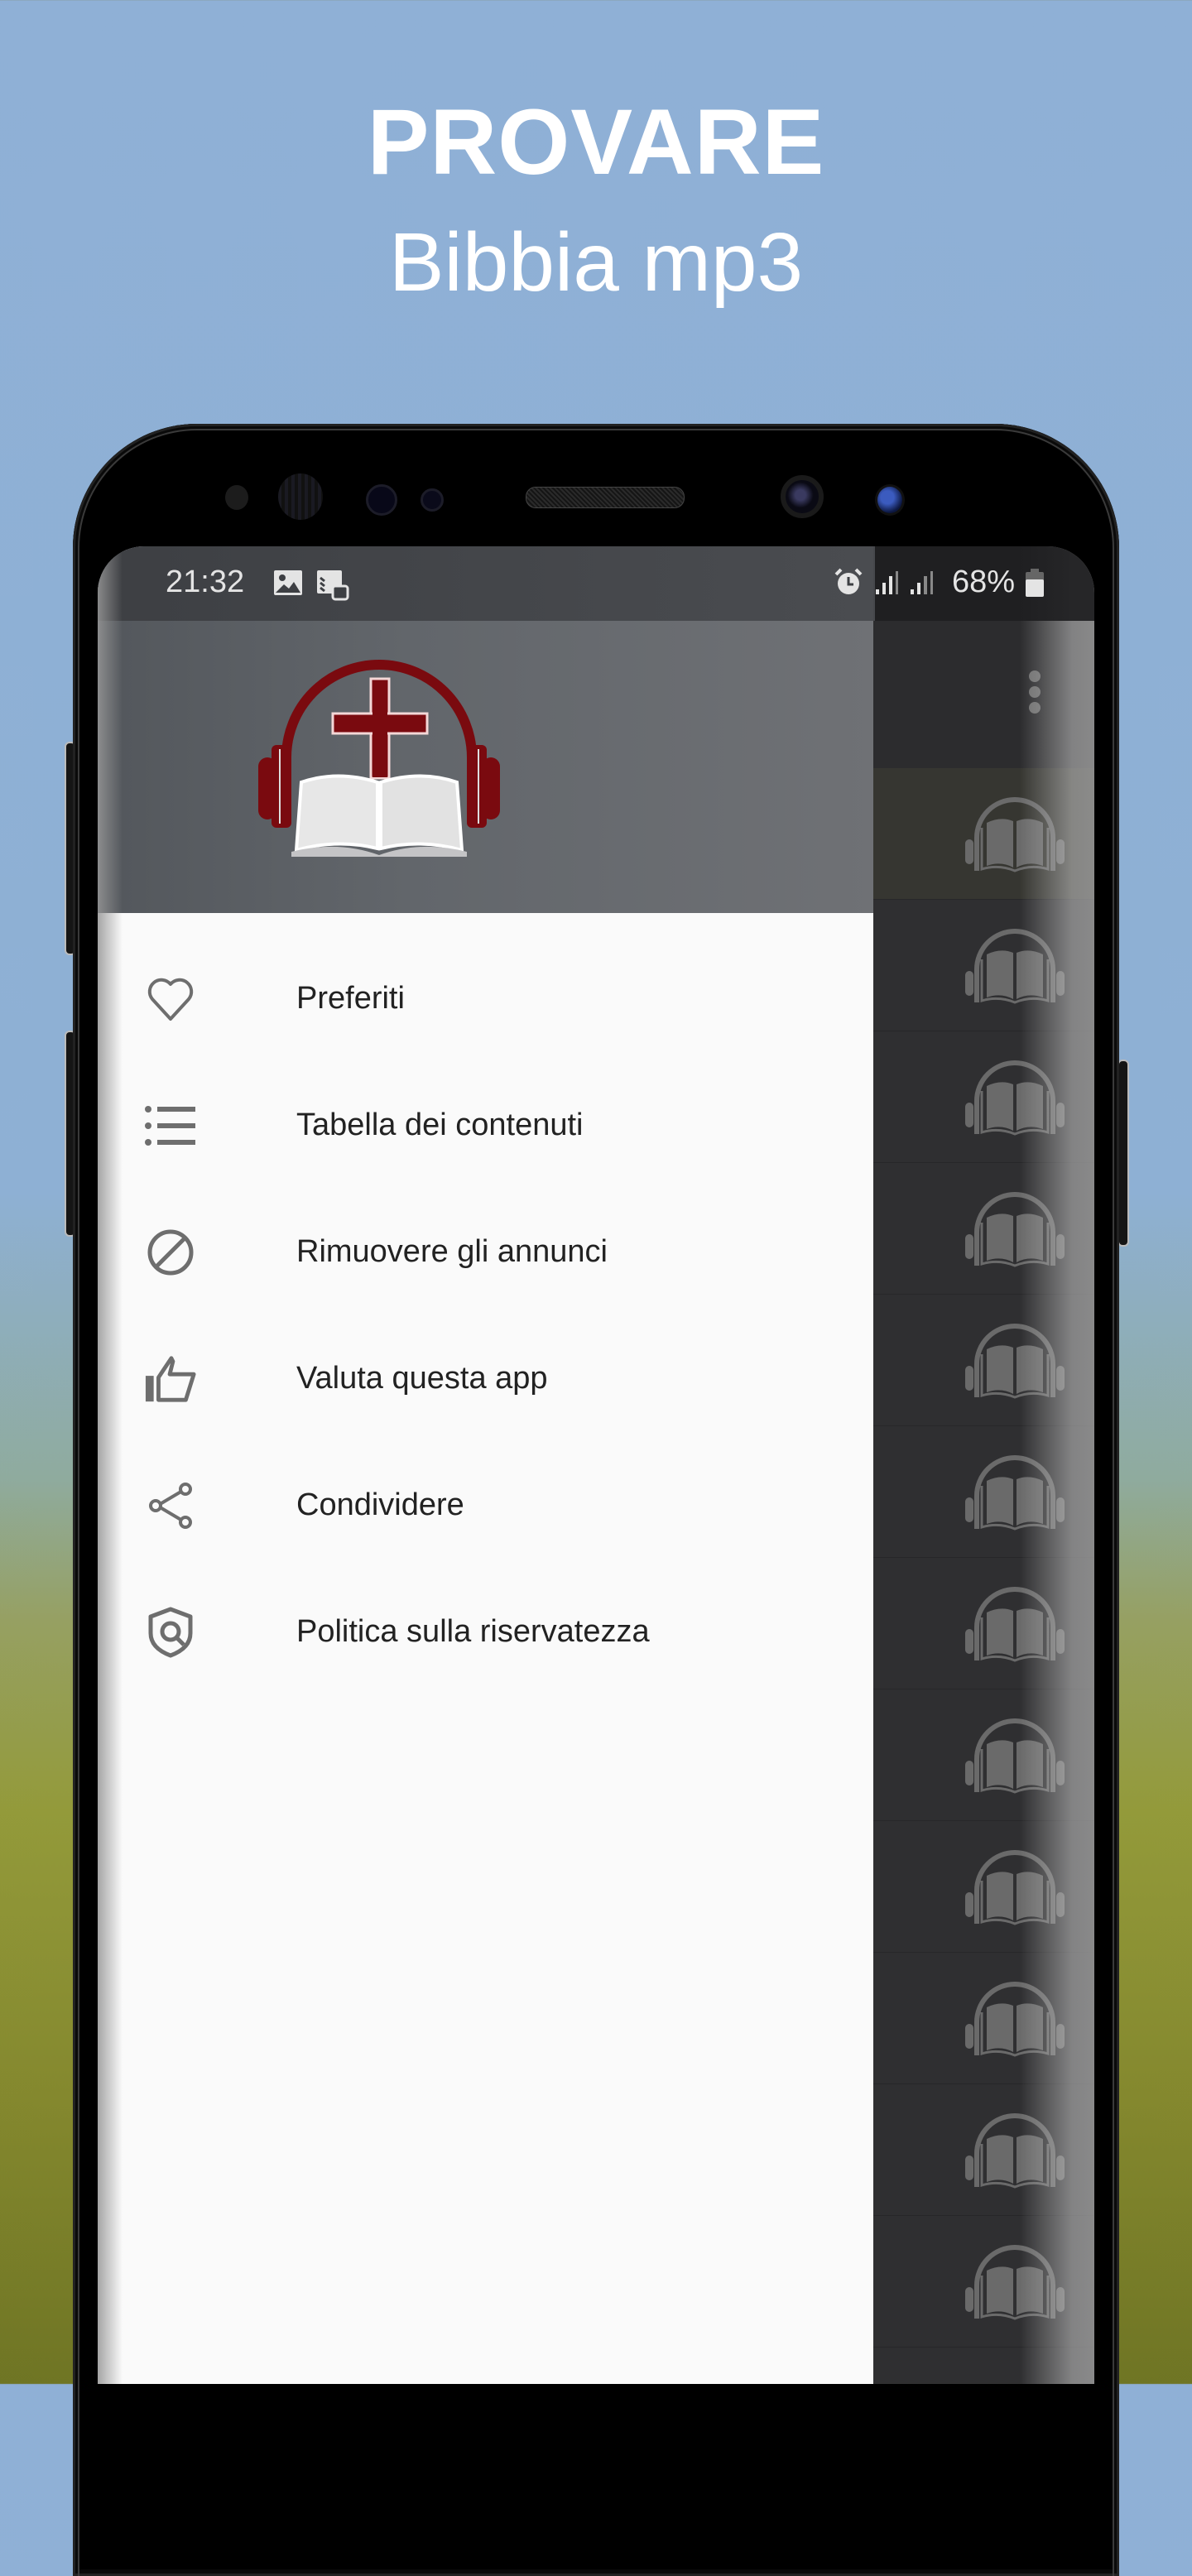 Image resolution: width=1192 pixels, height=2576 pixels. I want to click on drawer-item-label: Rimuovere gli annunci, so click(452, 1251).